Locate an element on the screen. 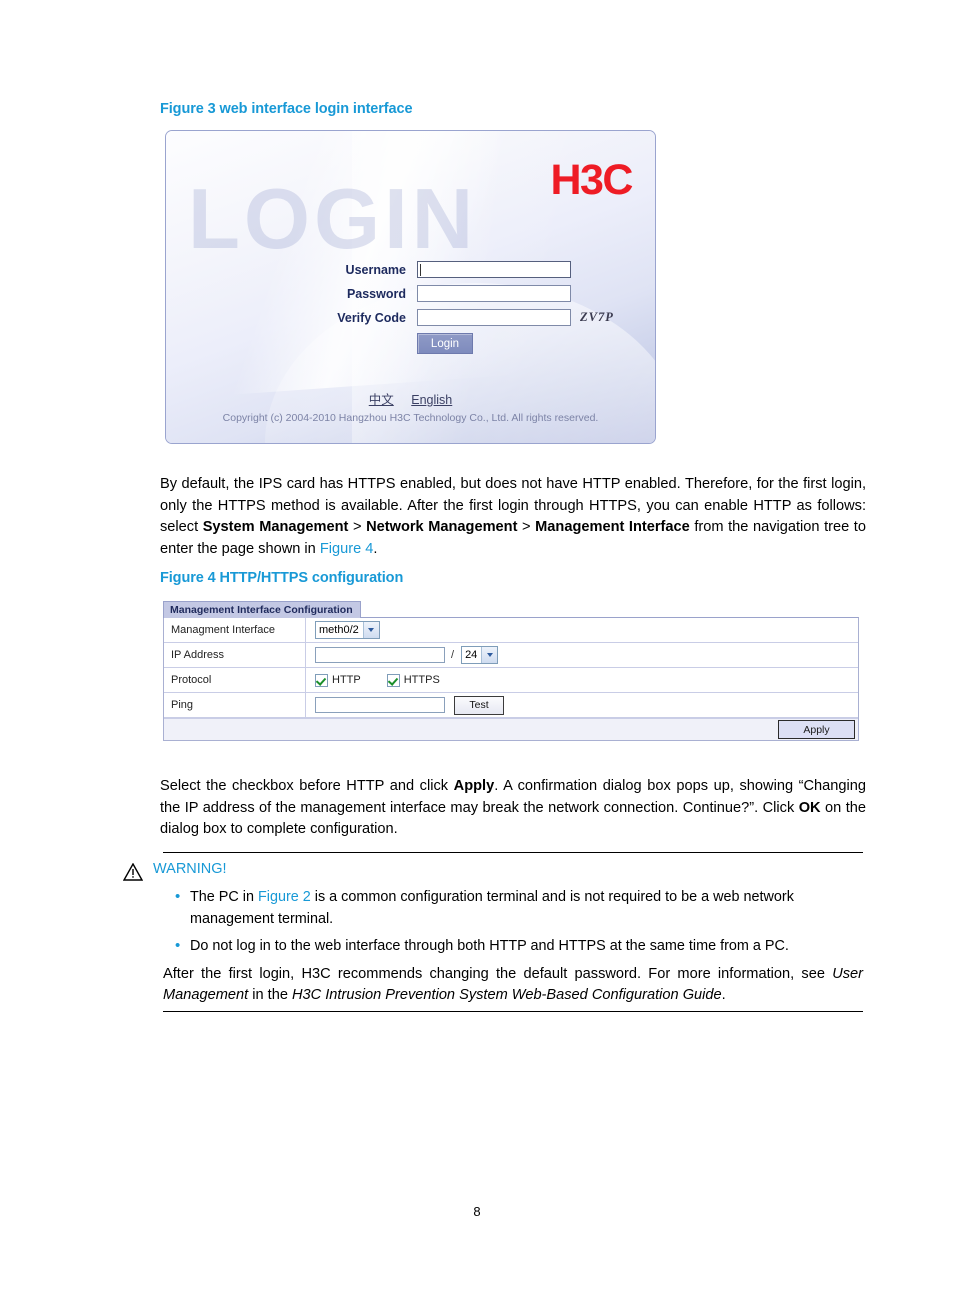 The height and width of the screenshot is (1296, 954). protocol-checkbox-http: HTTP is located at coordinates (338, 680).